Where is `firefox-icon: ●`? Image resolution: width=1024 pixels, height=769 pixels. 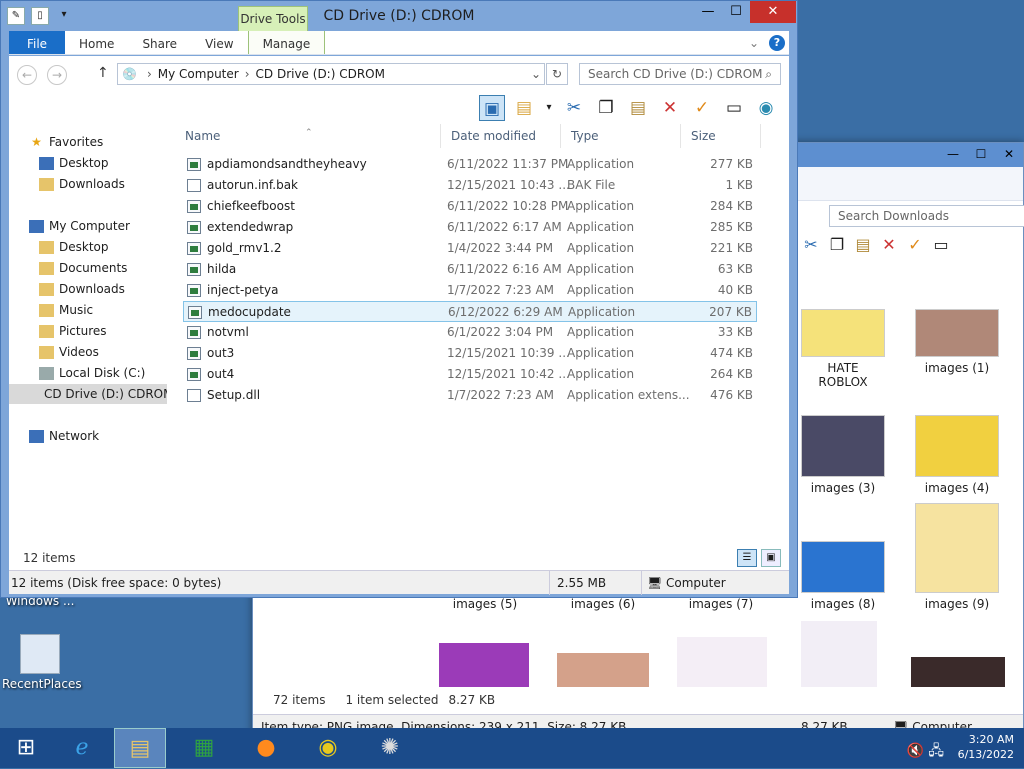 firefox-icon: ● is located at coordinates (266, 748).